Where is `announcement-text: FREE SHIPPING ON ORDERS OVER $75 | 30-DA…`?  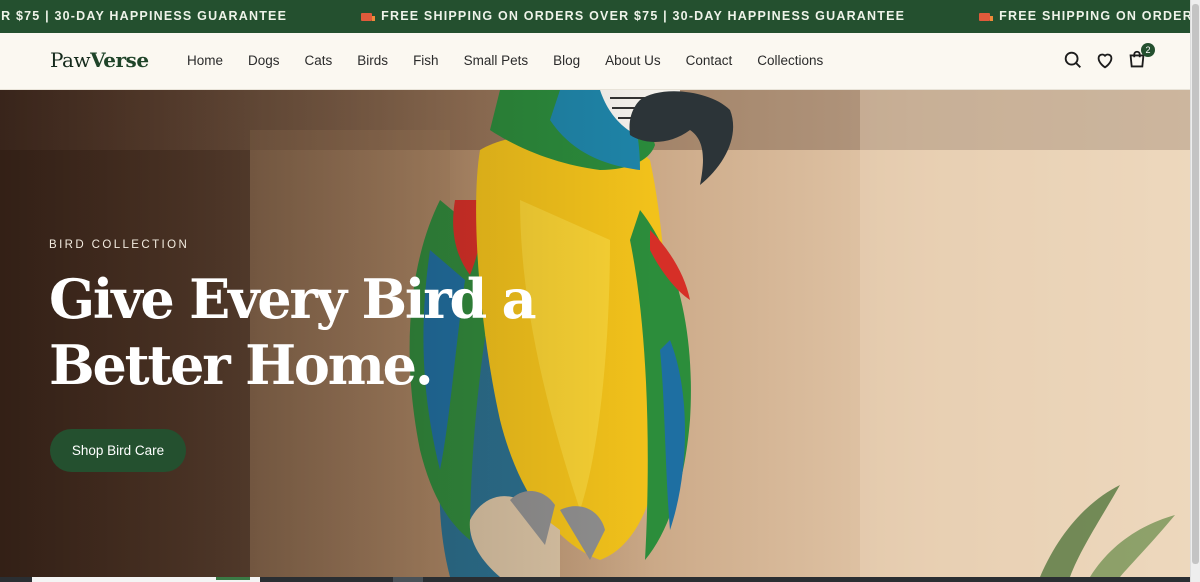
announcement-text: FREE SHIPPING ON ORDERS OVER $75 | 30-DA… is located at coordinates (643, 16).